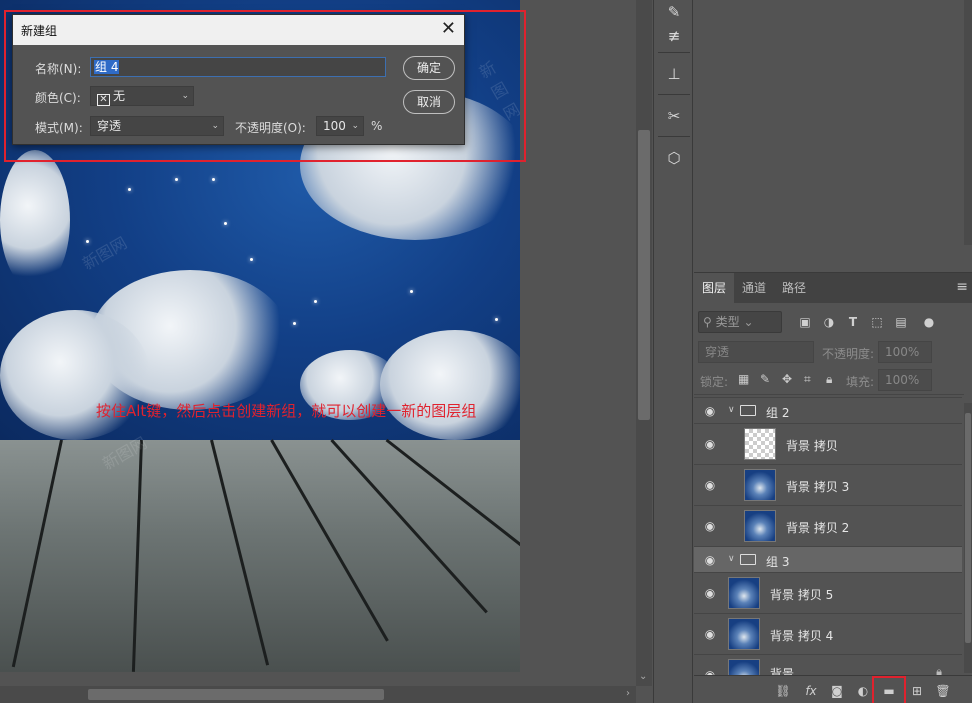 The width and height of the screenshot is (972, 703). What do you see at coordinates (286, 411) in the screenshot?
I see `tutorial-annotation: 按住Alt键，然后点击创建新组，就可以创建一新的图层组` at bounding box center [286, 411].